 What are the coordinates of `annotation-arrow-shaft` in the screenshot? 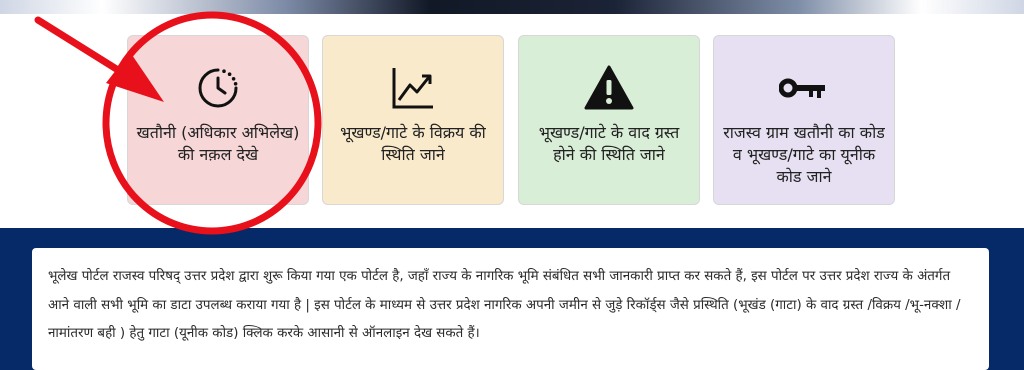 It's located at (78, 45).